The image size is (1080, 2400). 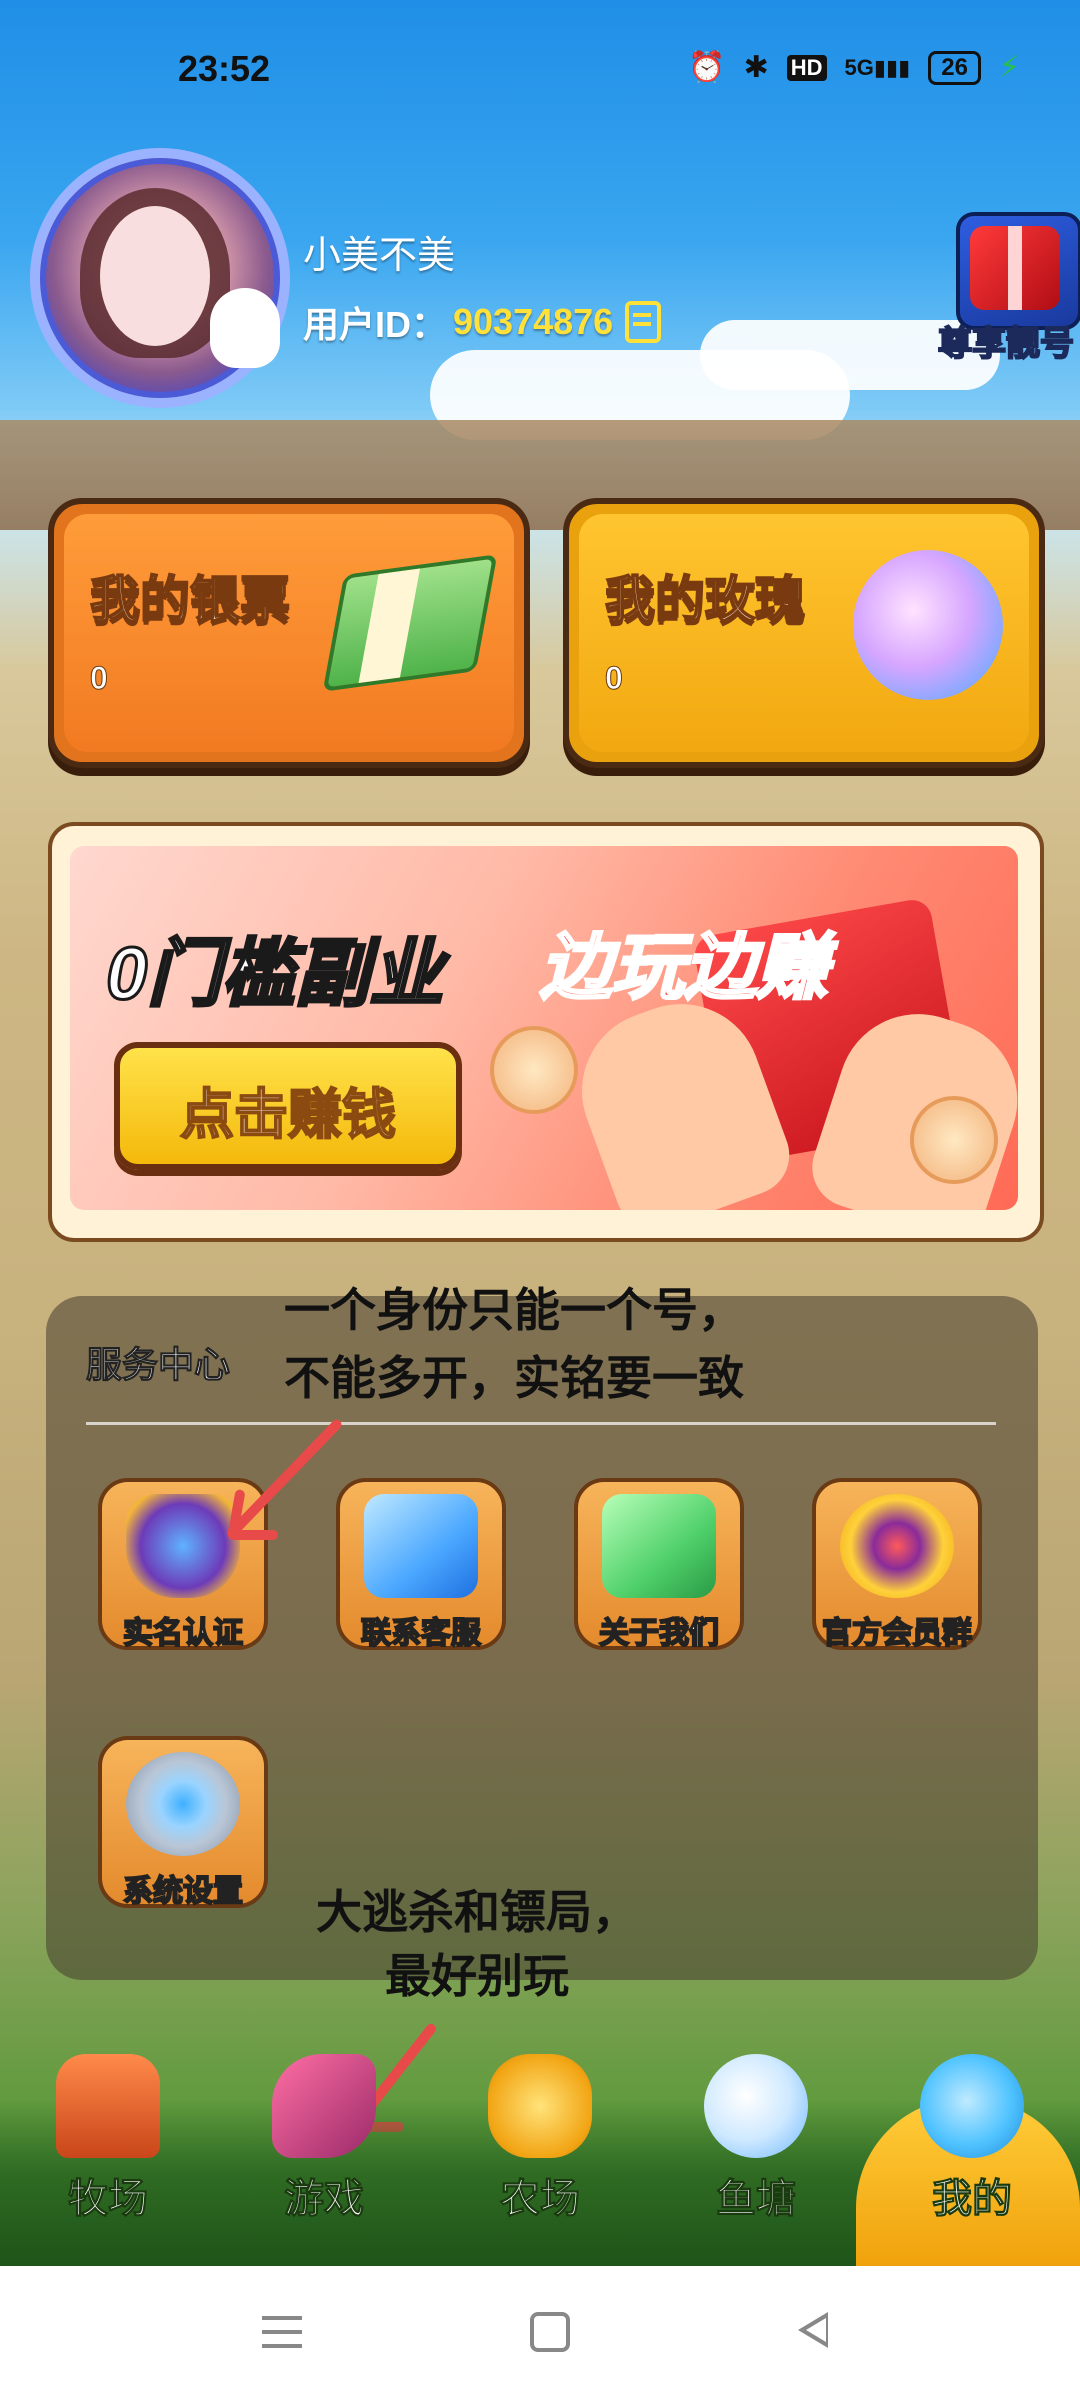 I want to click on about-icon, so click(x=659, y=1546).